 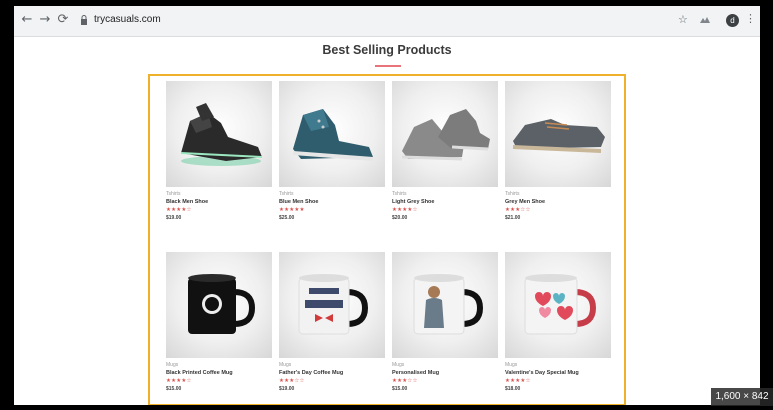 I want to click on light-grey-shoe-image, so click(x=445, y=135).